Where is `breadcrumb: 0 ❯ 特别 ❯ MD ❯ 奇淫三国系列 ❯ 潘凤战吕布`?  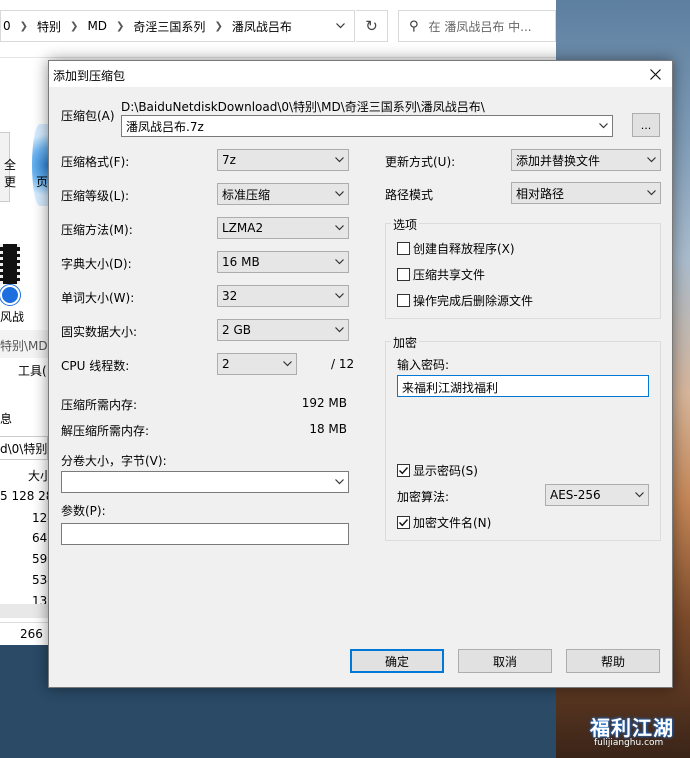 breadcrumb: 0 ❯ 特别 ❯ MD ❯ 奇淫三国系列 ❯ 潘凤战吕布 is located at coordinates (177, 26).